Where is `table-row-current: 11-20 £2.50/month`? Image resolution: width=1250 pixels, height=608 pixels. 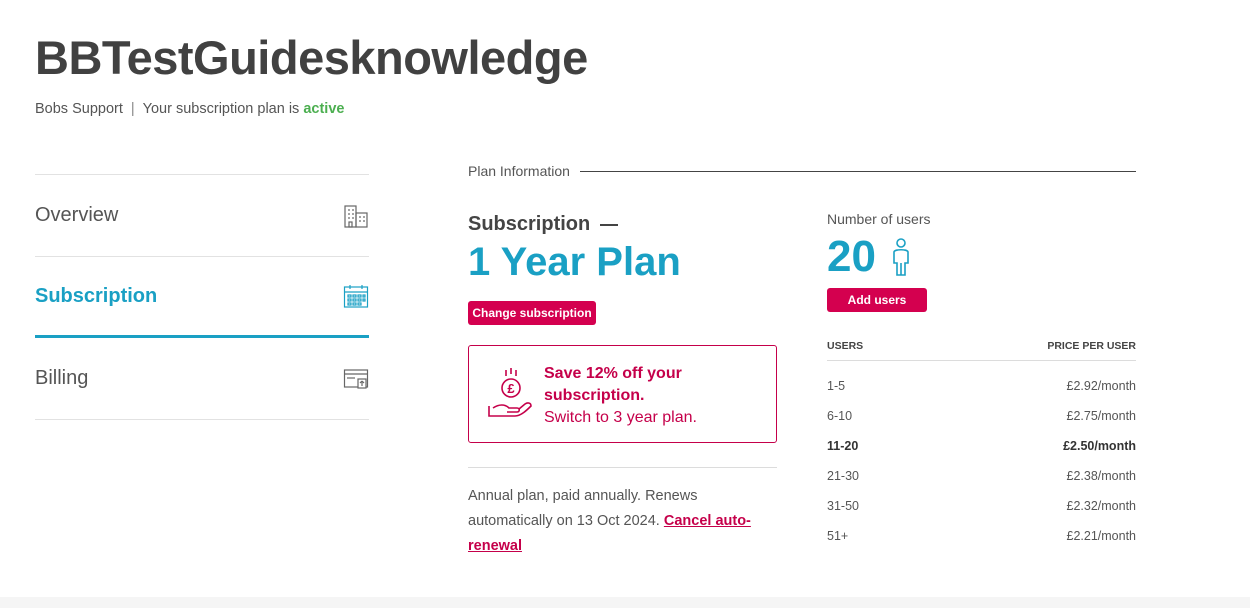
table-row-current: 11-20 £2.50/month is located at coordinates (981, 446).